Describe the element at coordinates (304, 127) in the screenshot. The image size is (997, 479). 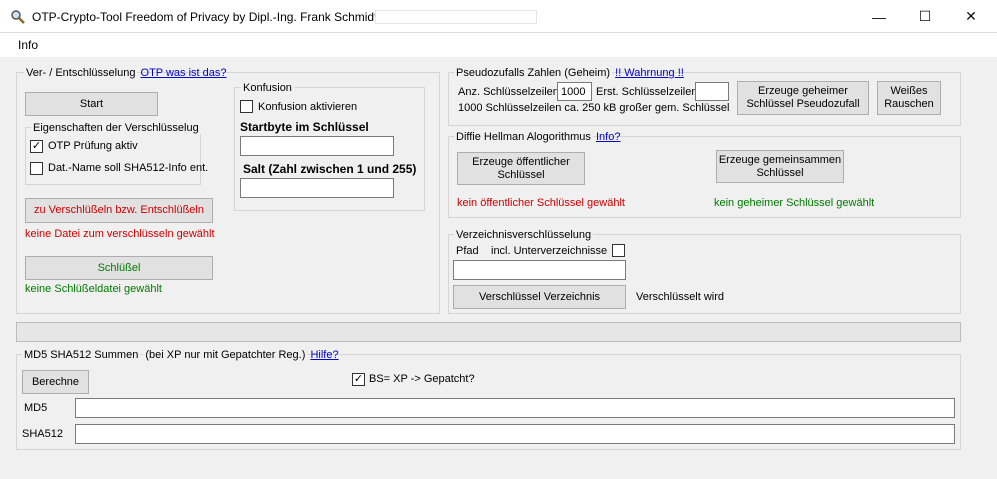
I see `startbyte-label: Startbyte im Schlüssel` at that location.